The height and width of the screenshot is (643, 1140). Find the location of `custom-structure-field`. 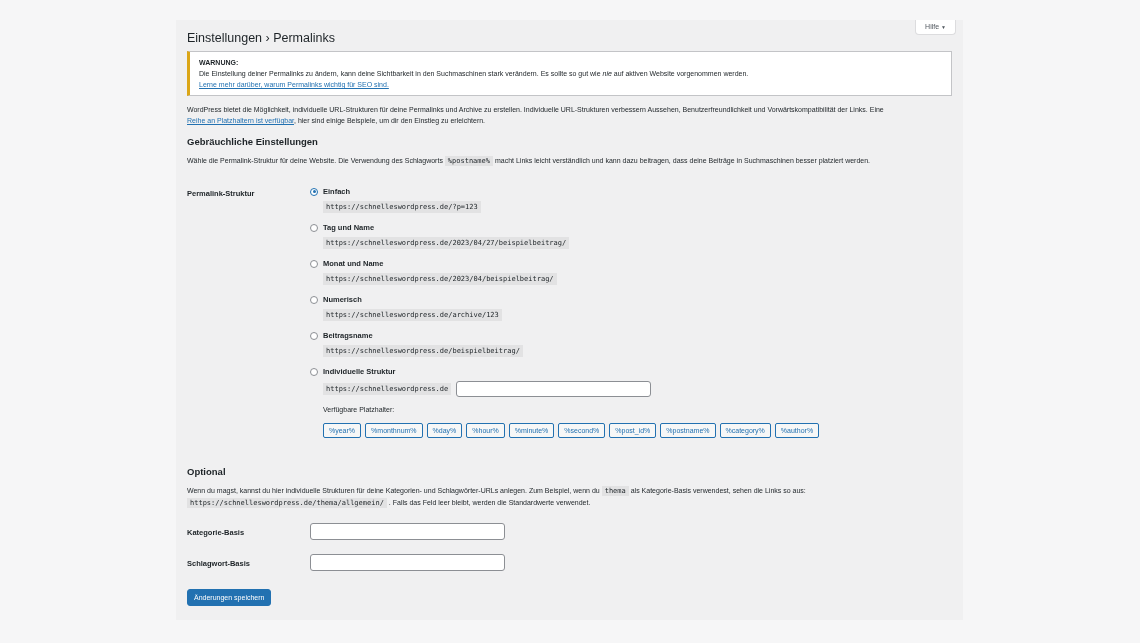

custom-structure-field is located at coordinates (554, 389).